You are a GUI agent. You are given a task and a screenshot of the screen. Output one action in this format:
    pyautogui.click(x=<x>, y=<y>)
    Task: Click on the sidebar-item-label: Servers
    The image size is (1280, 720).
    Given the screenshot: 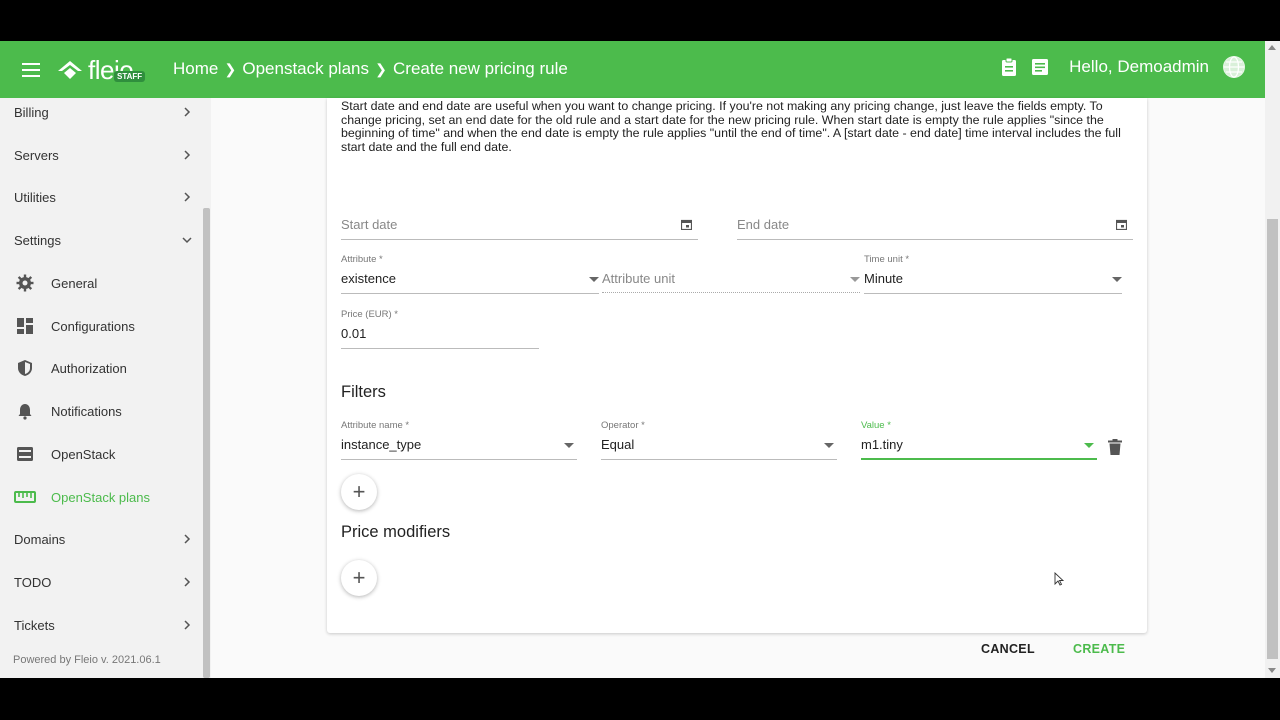 What is the action you would take?
    pyautogui.click(x=36, y=155)
    